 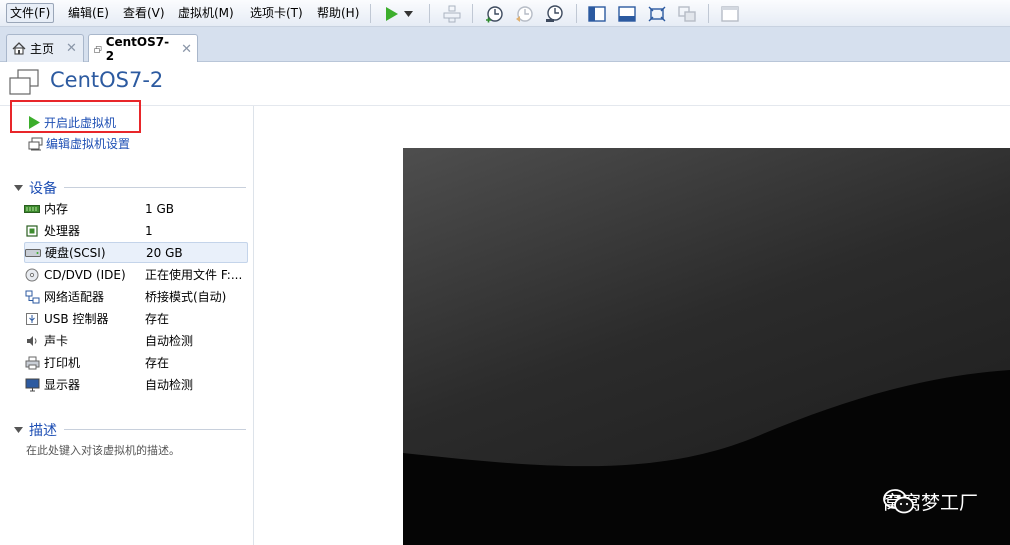 What do you see at coordinates (505, 84) in the screenshot?
I see `vm-header: CentOS7-2` at bounding box center [505, 84].